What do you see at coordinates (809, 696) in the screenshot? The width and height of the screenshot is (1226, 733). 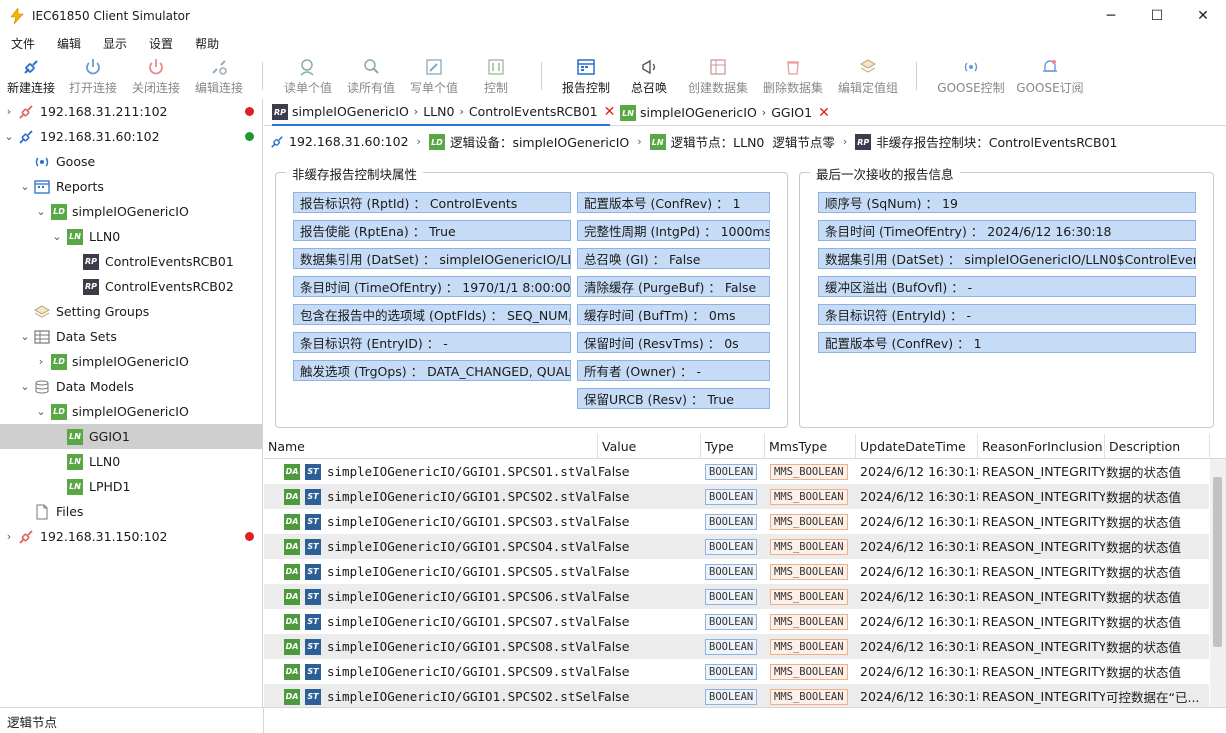 I see `cell-mmstype: MMS_BOOLEAN` at bounding box center [809, 696].